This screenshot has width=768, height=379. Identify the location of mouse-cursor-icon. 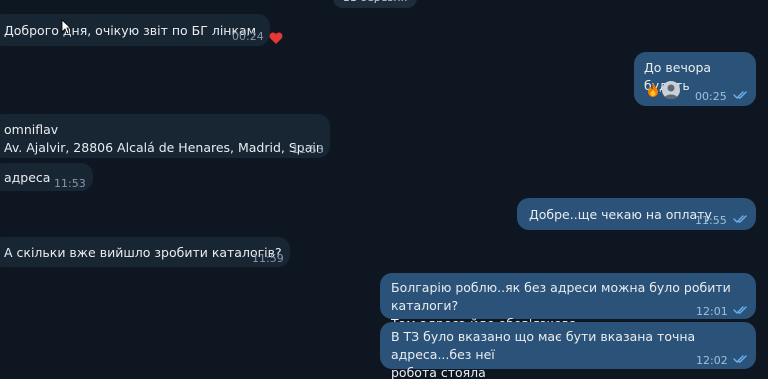
(66, 27).